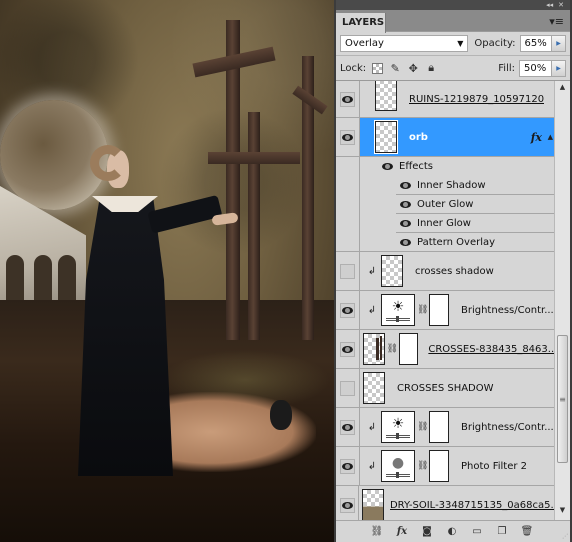 This screenshot has width=572, height=542. I want to click on brightness-contrast-icon: ☀, so click(398, 310).